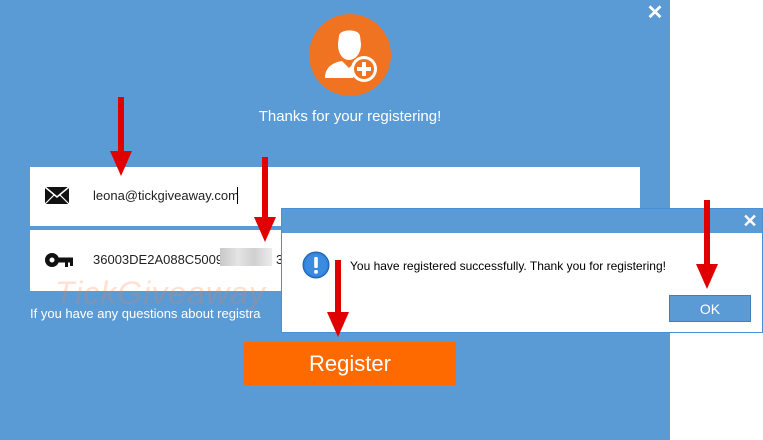 Image resolution: width=763 pixels, height=440 pixels. What do you see at coordinates (121, 136) in the screenshot?
I see `annotation-arrow-email` at bounding box center [121, 136].